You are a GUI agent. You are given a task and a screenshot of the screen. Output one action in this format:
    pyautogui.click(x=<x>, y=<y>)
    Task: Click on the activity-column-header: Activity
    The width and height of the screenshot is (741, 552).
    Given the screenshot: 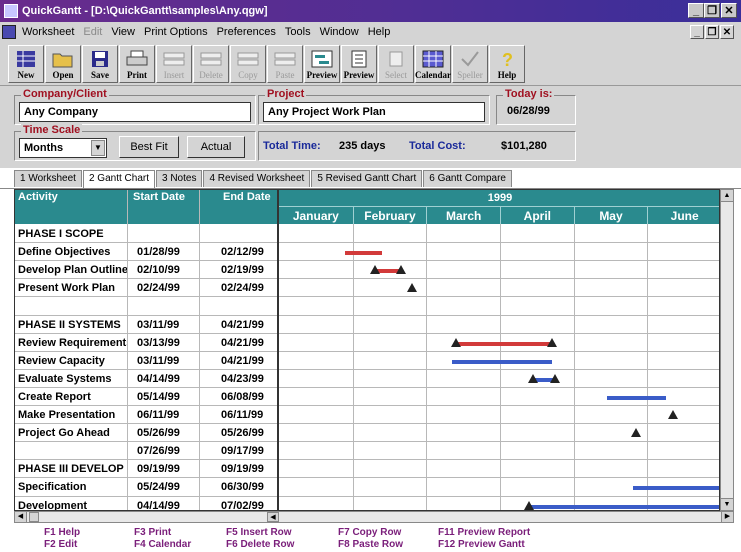 What is the action you would take?
    pyautogui.click(x=38, y=197)
    